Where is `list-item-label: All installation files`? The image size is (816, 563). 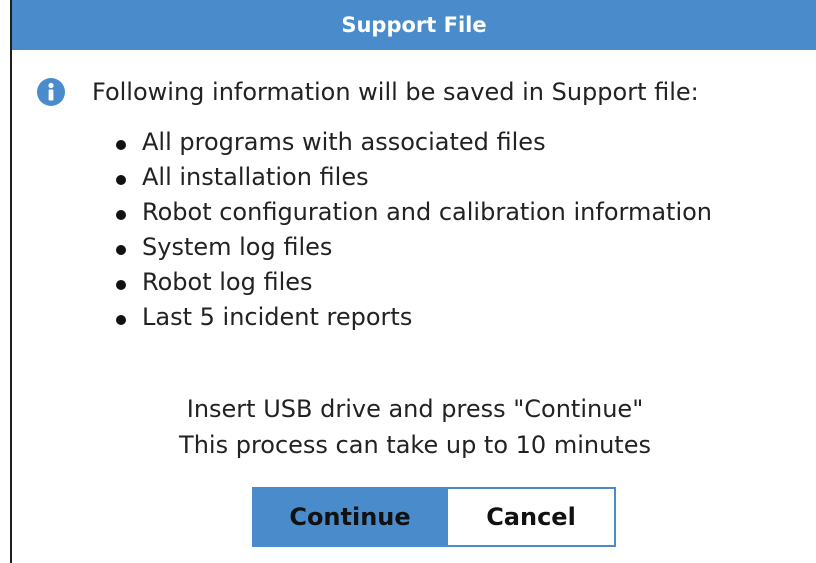 list-item-label: All installation files is located at coordinates (255, 176).